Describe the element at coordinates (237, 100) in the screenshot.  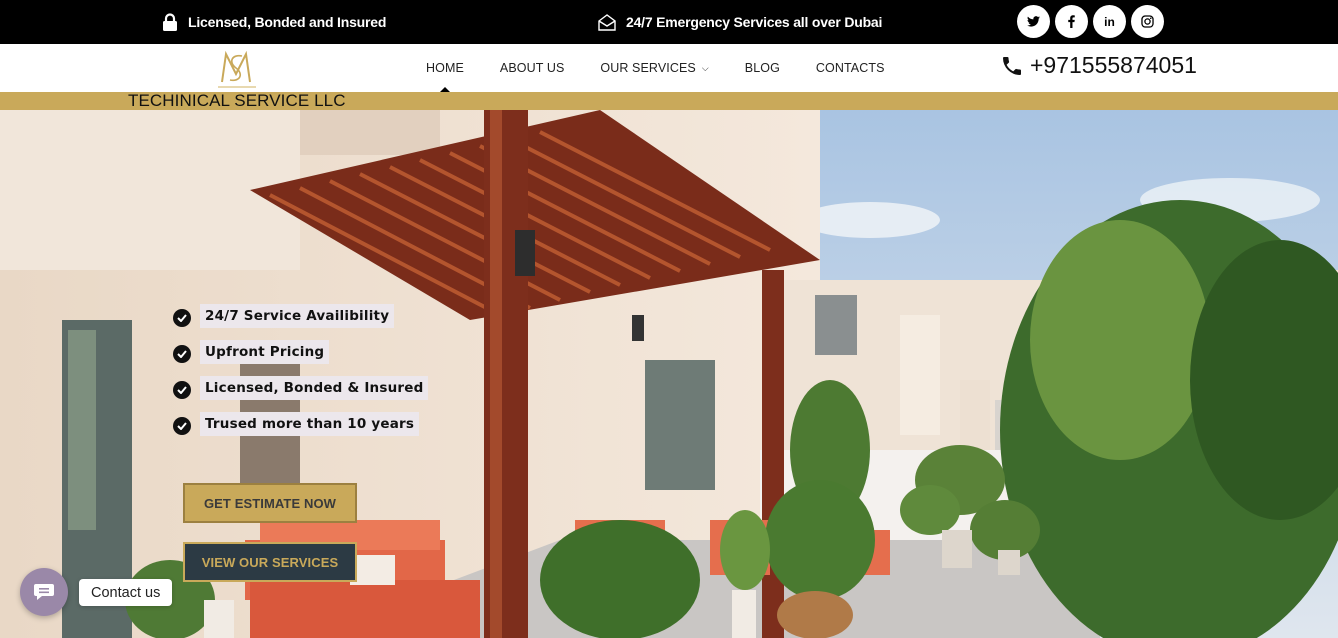
I see `company-name: TECHINICAL SERVICE LLC` at that location.